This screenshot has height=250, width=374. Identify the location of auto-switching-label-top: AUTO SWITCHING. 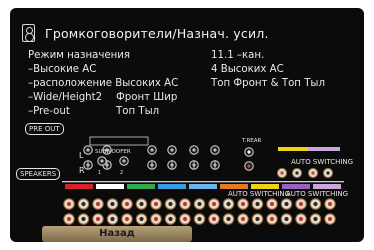
(322, 162).